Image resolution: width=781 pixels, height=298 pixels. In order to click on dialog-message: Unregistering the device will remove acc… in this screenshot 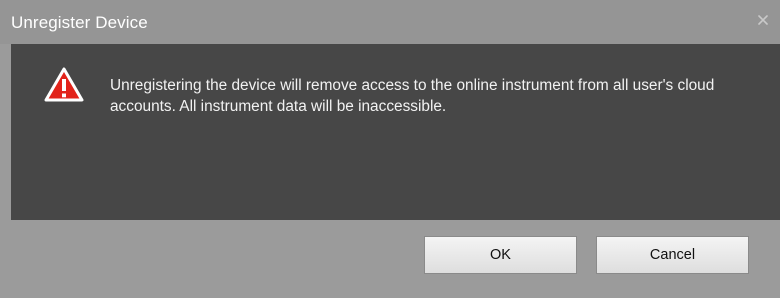, I will do `click(412, 96)`.